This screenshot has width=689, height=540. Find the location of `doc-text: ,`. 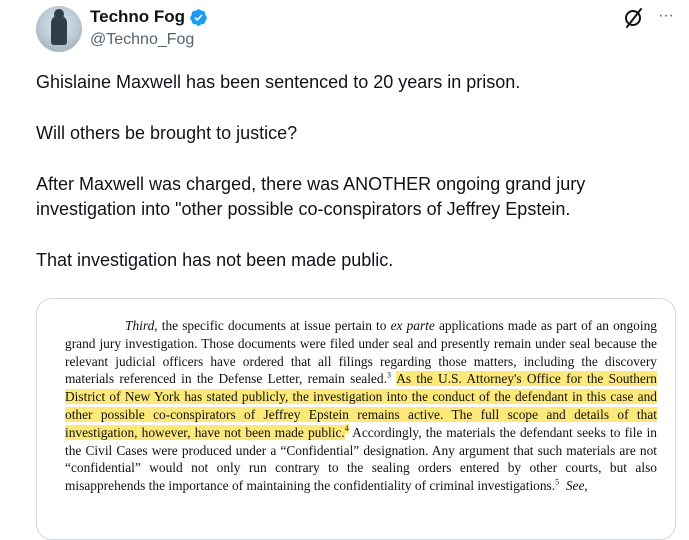

doc-text: , is located at coordinates (586, 486).